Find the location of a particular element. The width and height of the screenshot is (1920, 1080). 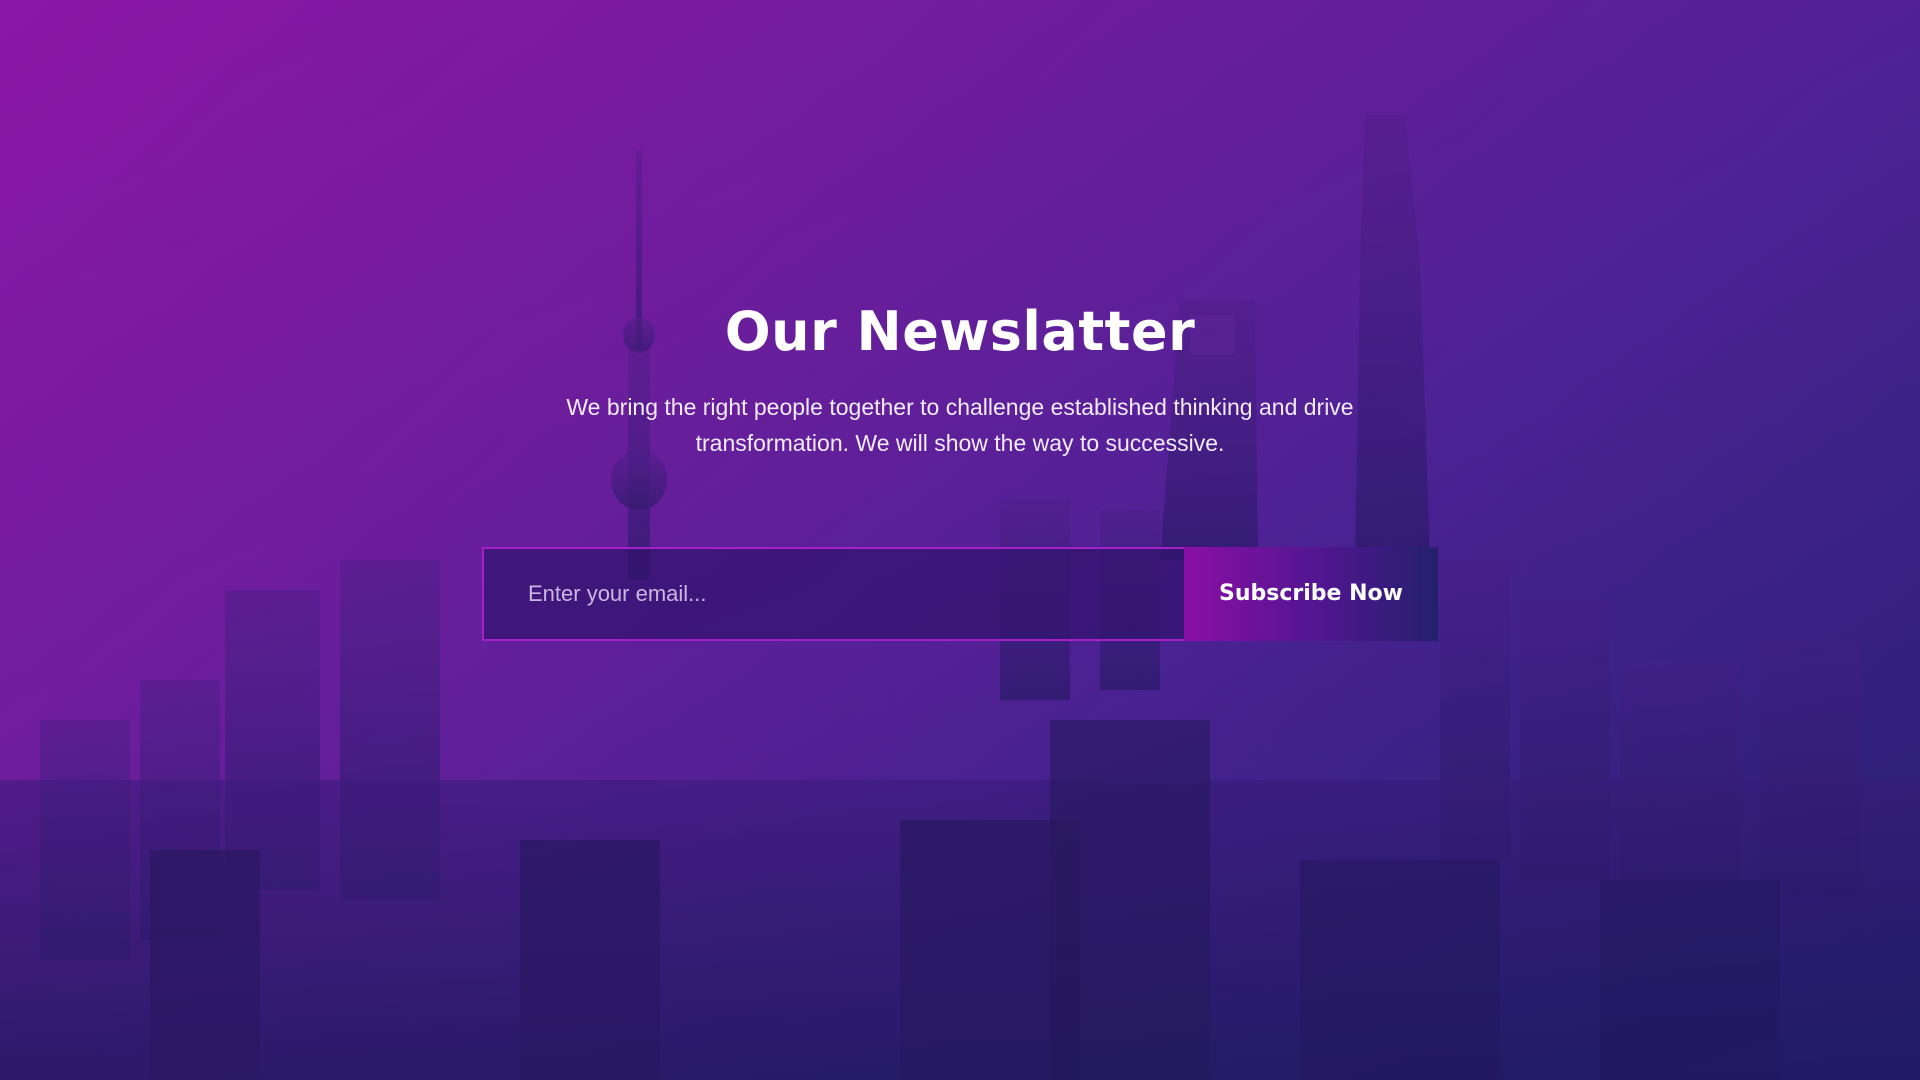

newsletter-title: Our Newslatter is located at coordinates (960, 331).